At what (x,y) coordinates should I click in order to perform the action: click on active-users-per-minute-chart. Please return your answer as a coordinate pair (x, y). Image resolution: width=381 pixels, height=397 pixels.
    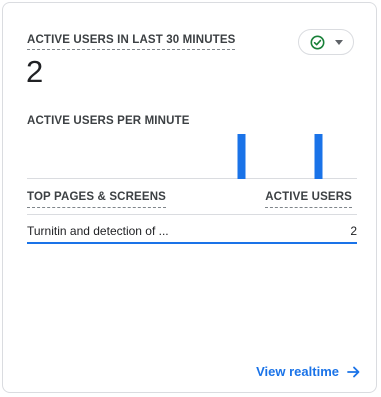
    Looking at the image, I should click on (192, 156).